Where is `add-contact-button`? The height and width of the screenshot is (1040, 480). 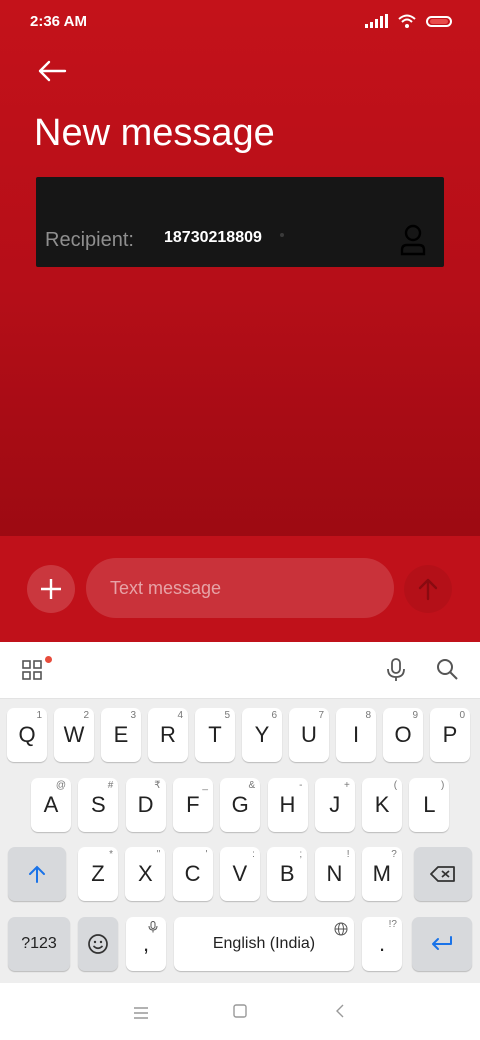 add-contact-button is located at coordinates (413, 240).